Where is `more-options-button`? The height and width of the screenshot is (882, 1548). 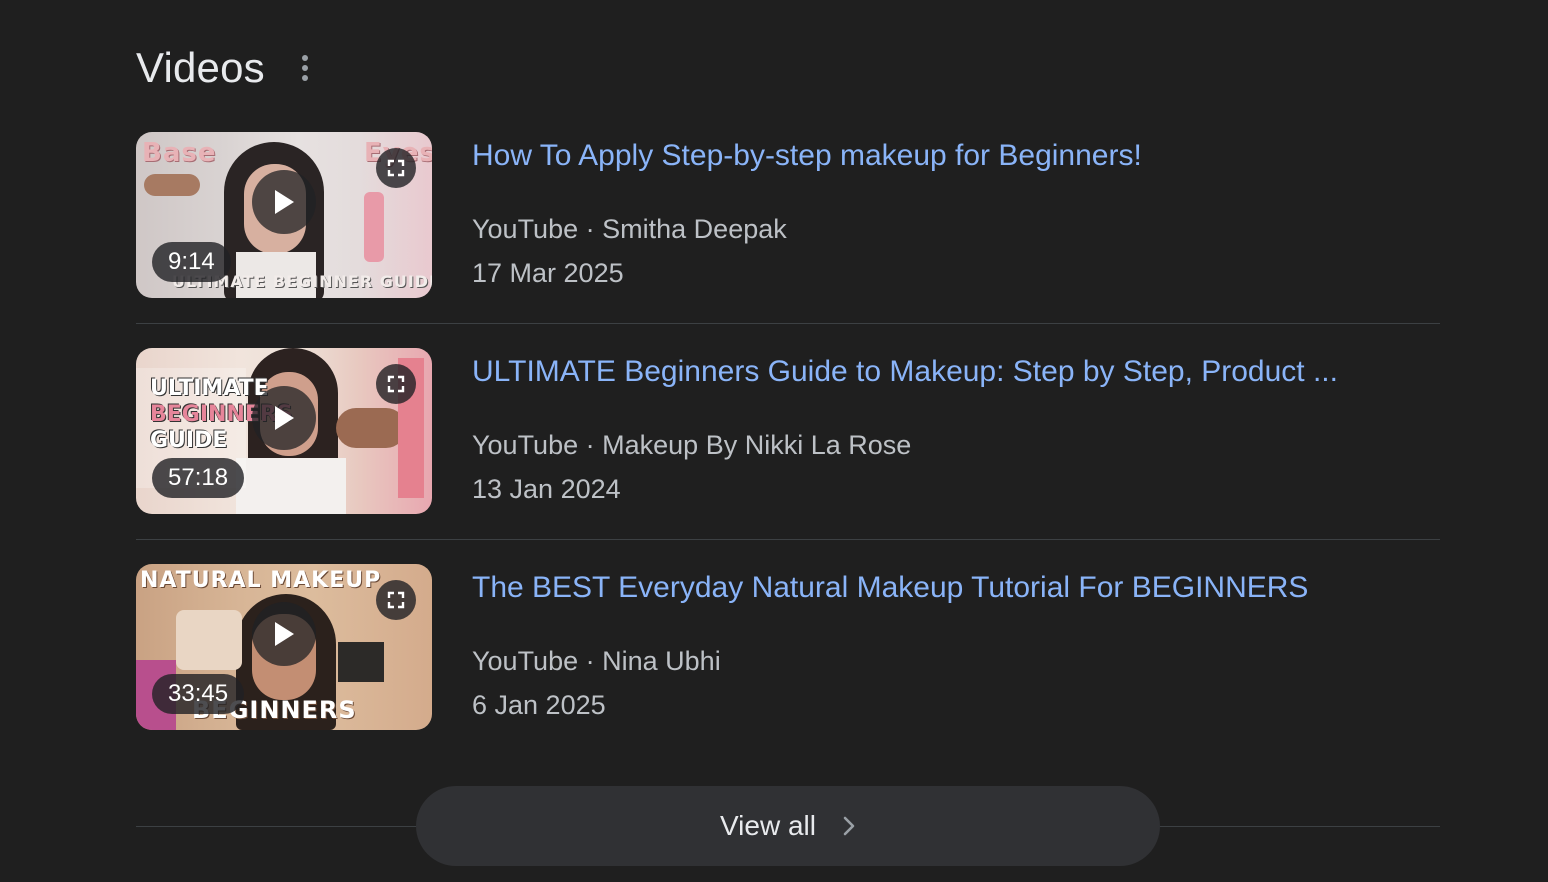
more-options-button is located at coordinates (305, 68).